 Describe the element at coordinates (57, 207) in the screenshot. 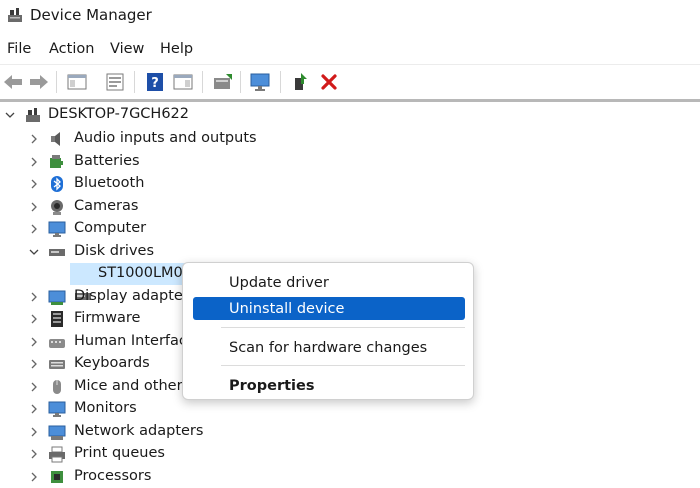

I see `camera-icon` at that location.